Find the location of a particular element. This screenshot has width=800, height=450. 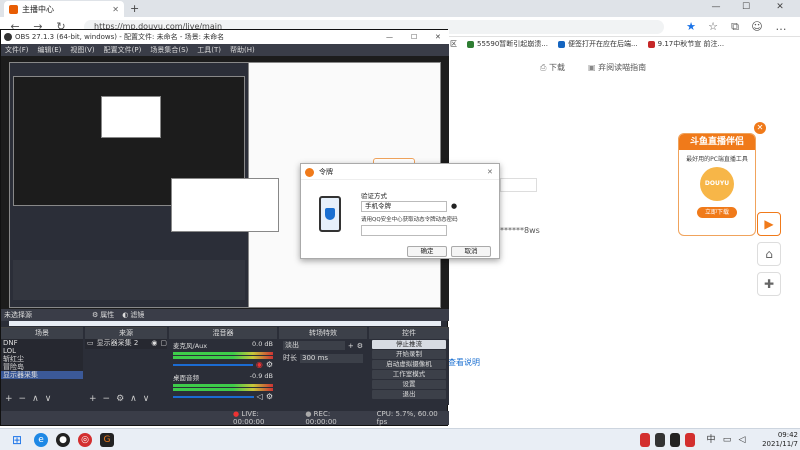

duration-input: 300 ms is located at coordinates (331, 358).